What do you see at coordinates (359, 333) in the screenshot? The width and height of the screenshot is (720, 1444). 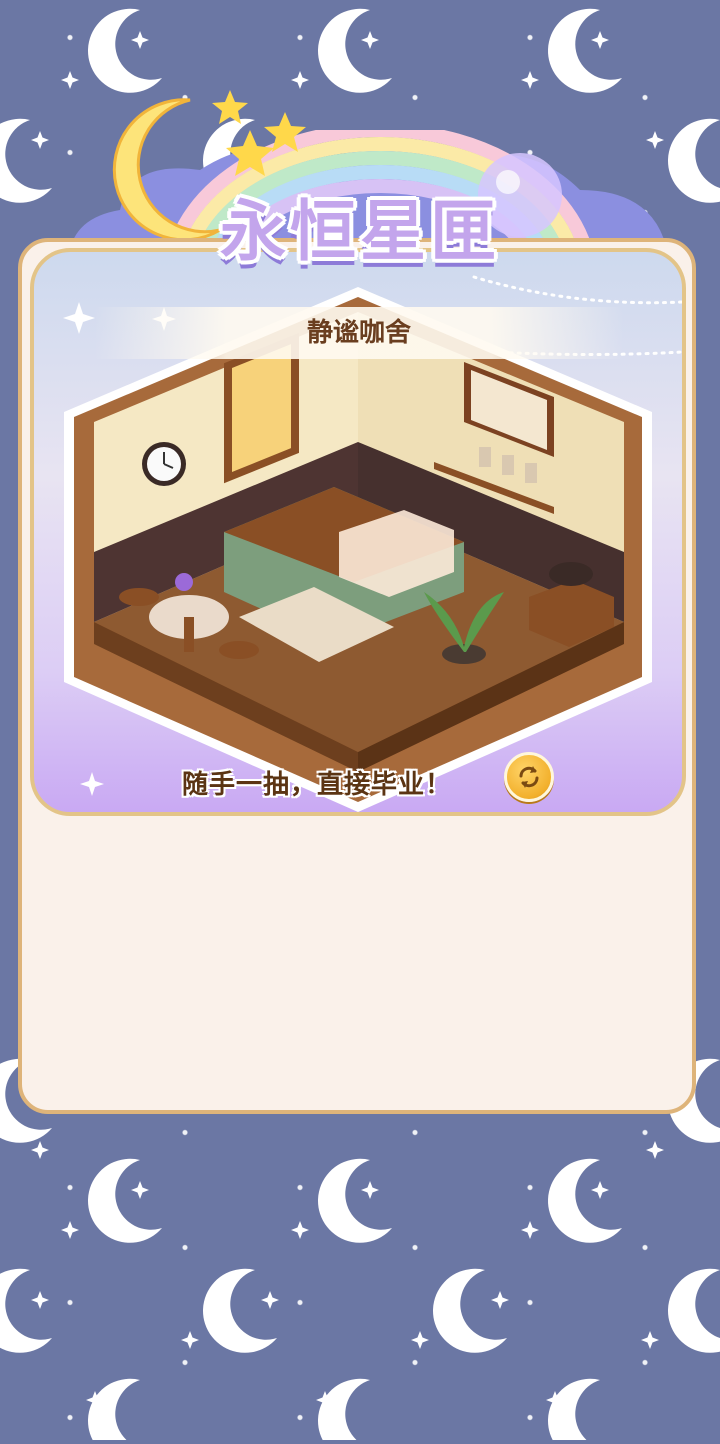 I see `room-name: 静谧咖舍` at bounding box center [359, 333].